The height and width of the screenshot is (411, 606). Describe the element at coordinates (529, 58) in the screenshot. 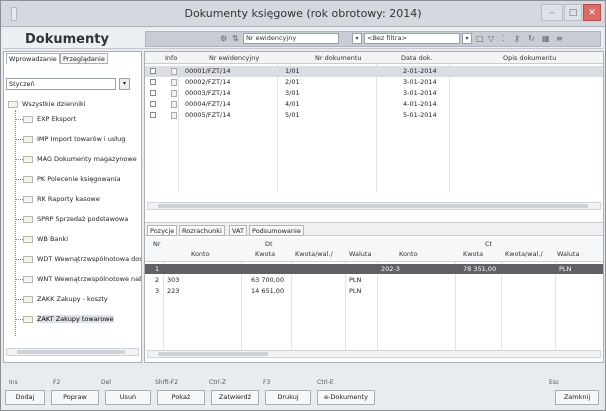

I see `col-opis-dokumentu: Opis dokumentu` at that location.